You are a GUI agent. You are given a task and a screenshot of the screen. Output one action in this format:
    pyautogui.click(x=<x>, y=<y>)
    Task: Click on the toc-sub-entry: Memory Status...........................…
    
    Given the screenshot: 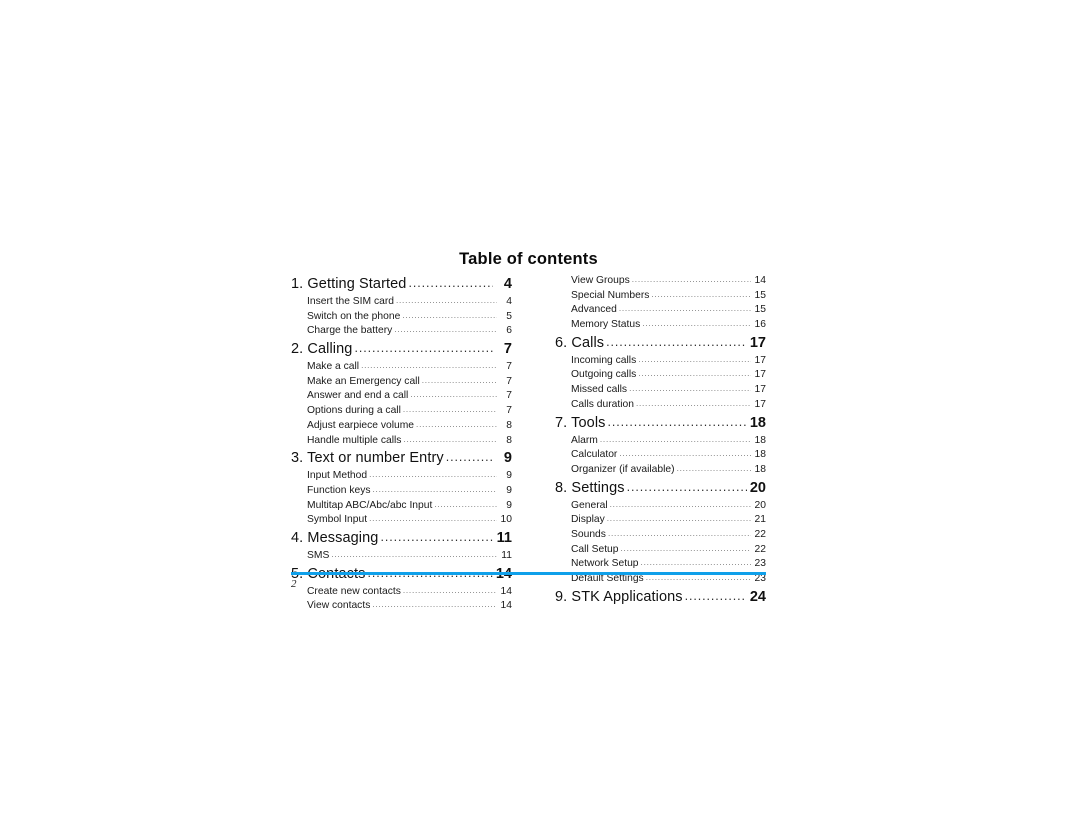 What is the action you would take?
    pyautogui.click(x=655, y=325)
    